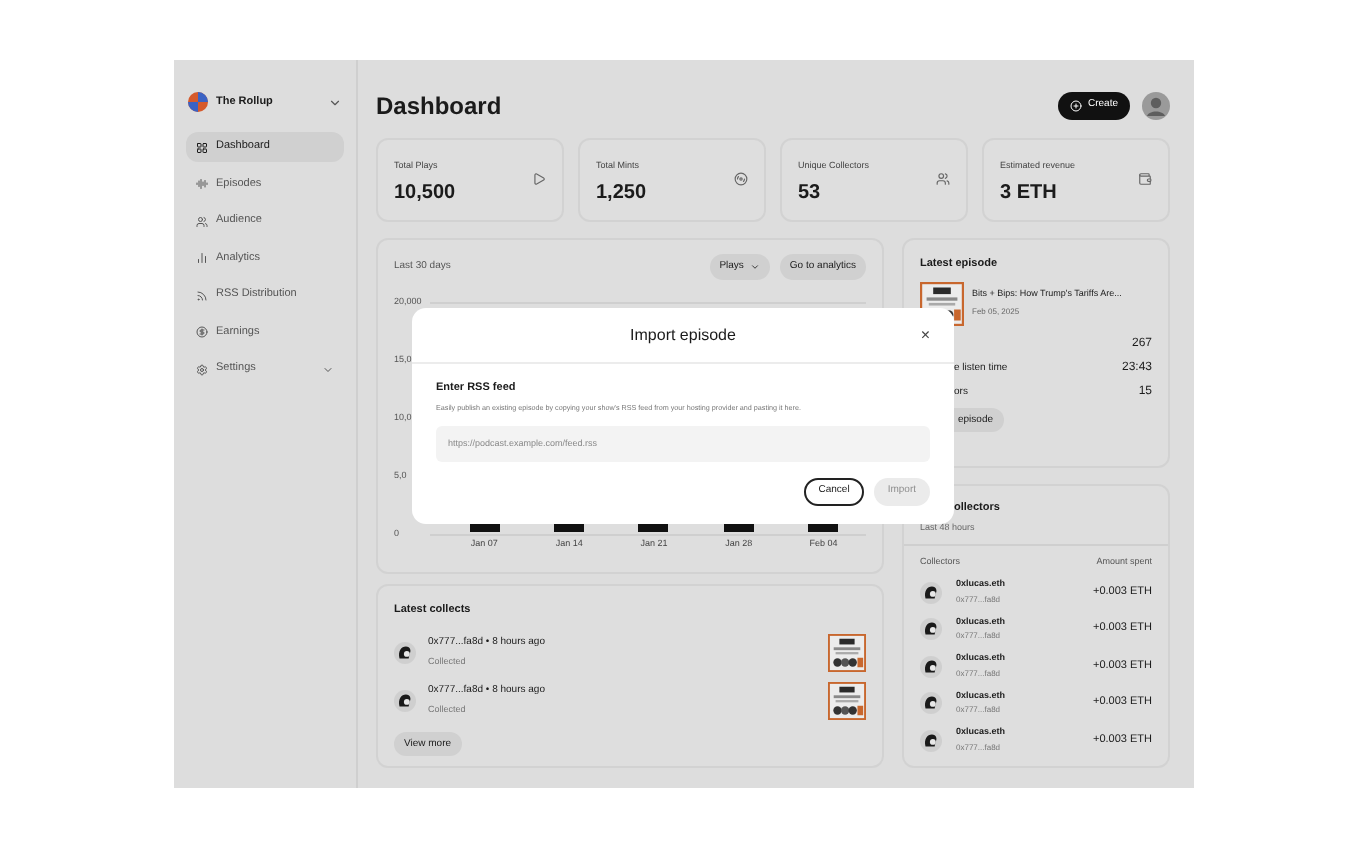  What do you see at coordinates (1156, 106) in the screenshot?
I see `profile-avatar` at bounding box center [1156, 106].